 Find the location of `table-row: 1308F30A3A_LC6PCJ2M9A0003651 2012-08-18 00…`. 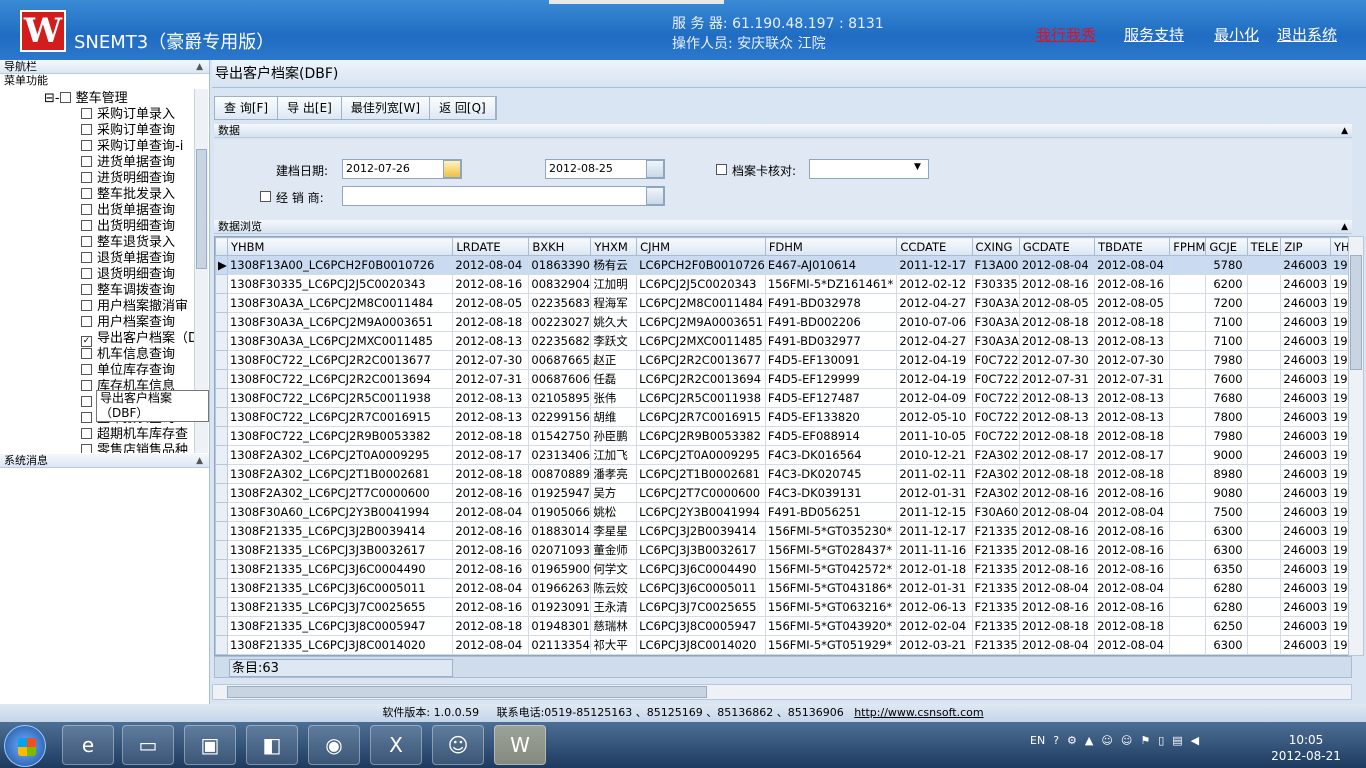

table-row: 1308F30A3A_LC6PCJ2M9A0003651 2012-08-18 00… is located at coordinates (783, 322).